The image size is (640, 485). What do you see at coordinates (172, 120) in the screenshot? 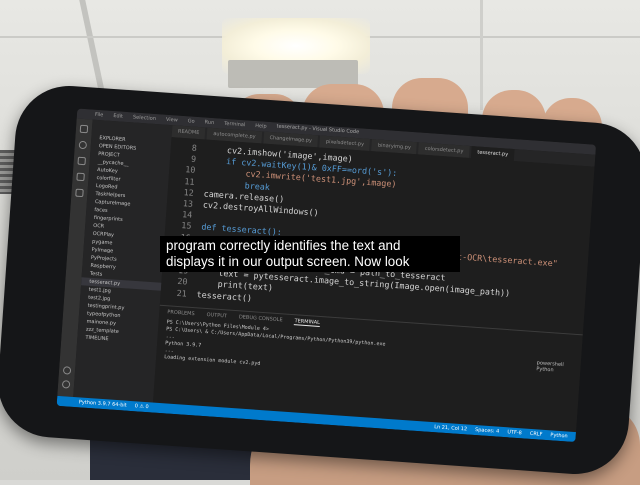
I see `menu-view: View` at bounding box center [172, 120].